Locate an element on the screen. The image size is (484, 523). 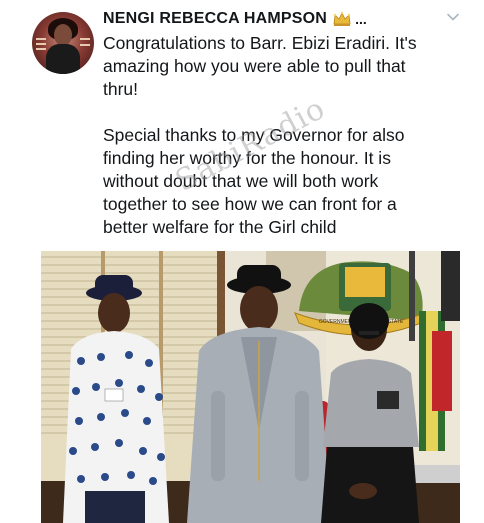
crown-icon is located at coordinates (342, 18).